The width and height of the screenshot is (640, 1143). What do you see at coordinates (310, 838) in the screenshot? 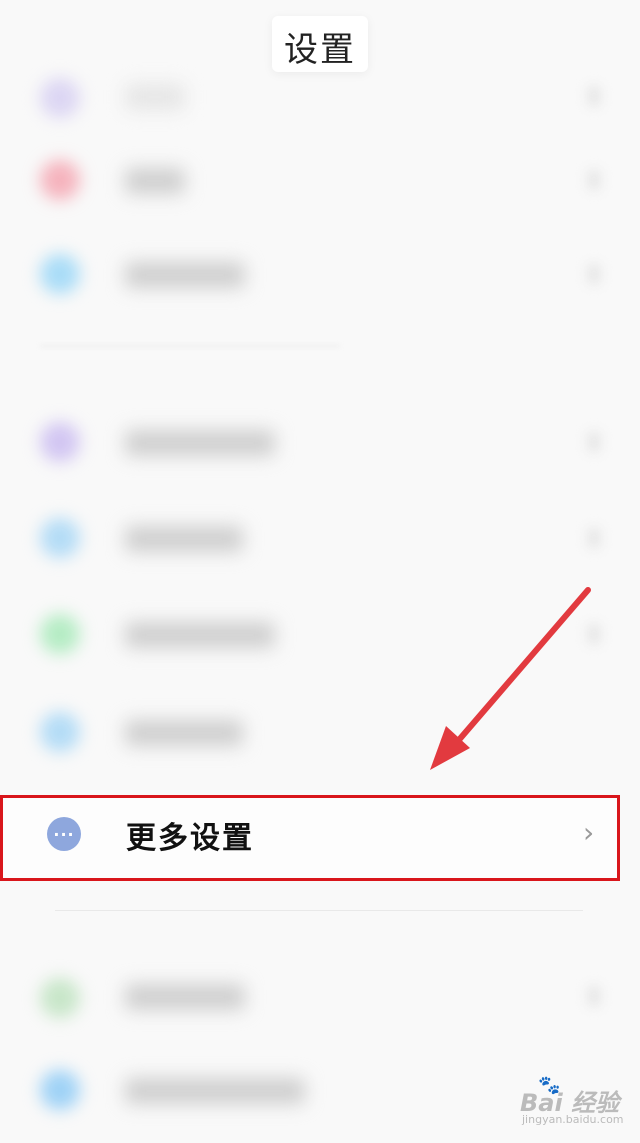
I see `more-settings-row: ··· 更多设置 ›` at bounding box center [310, 838].